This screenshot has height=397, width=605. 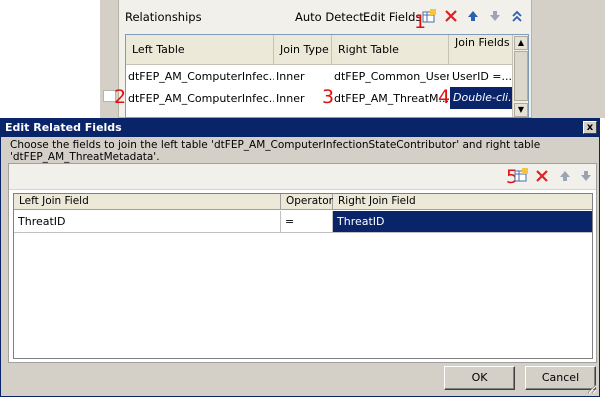 What do you see at coordinates (462, 222) in the screenshot?
I see `cell-right-join-field: ThreatID` at bounding box center [462, 222].